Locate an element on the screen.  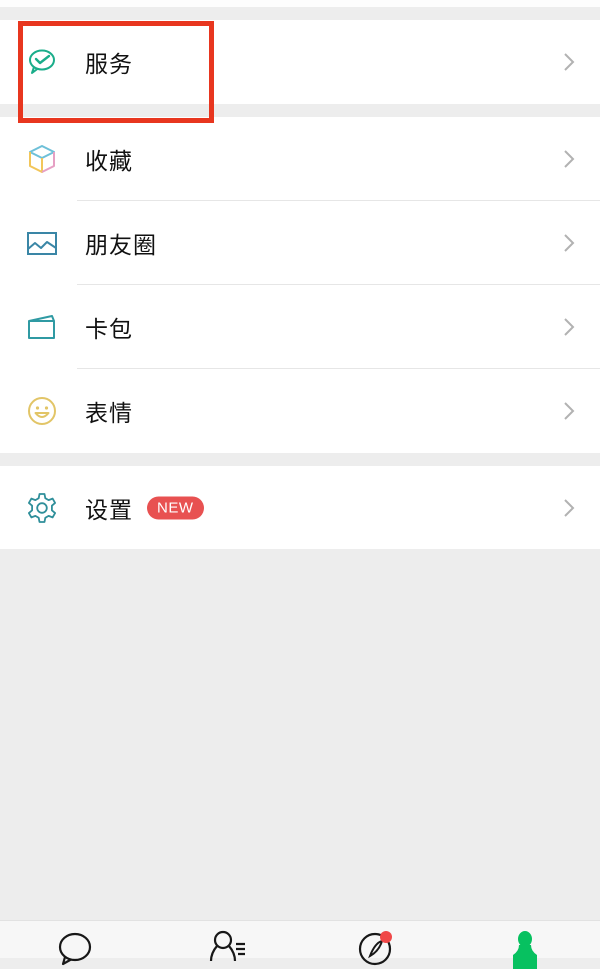
tab-contacts is located at coordinates (229, 949).